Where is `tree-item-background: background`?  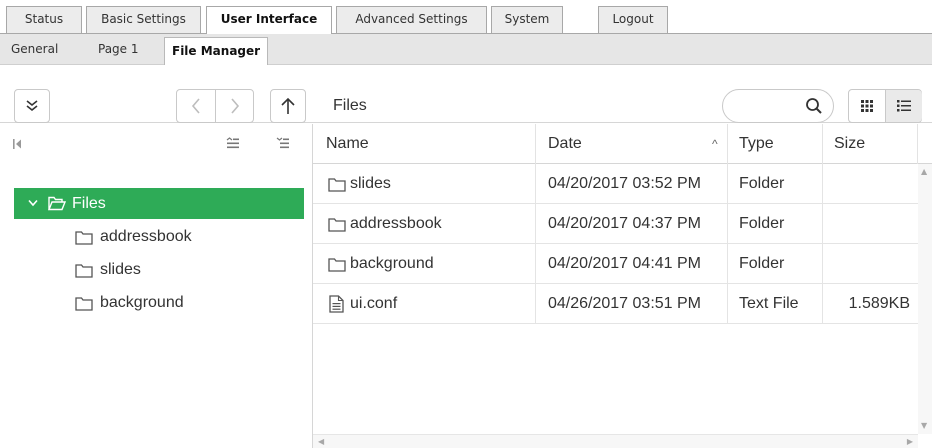 tree-item-background: background is located at coordinates (129, 303).